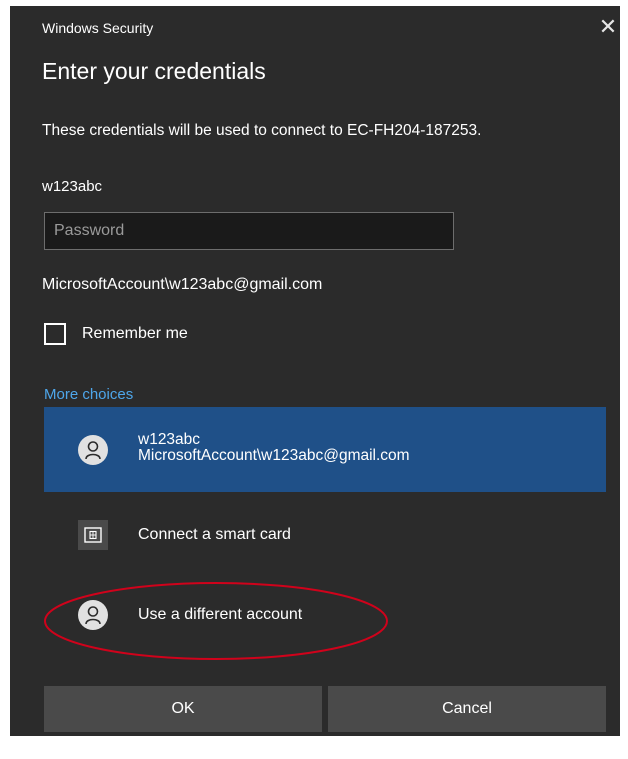 The image size is (628, 759). I want to click on cancel-button: Cancel, so click(467, 709).